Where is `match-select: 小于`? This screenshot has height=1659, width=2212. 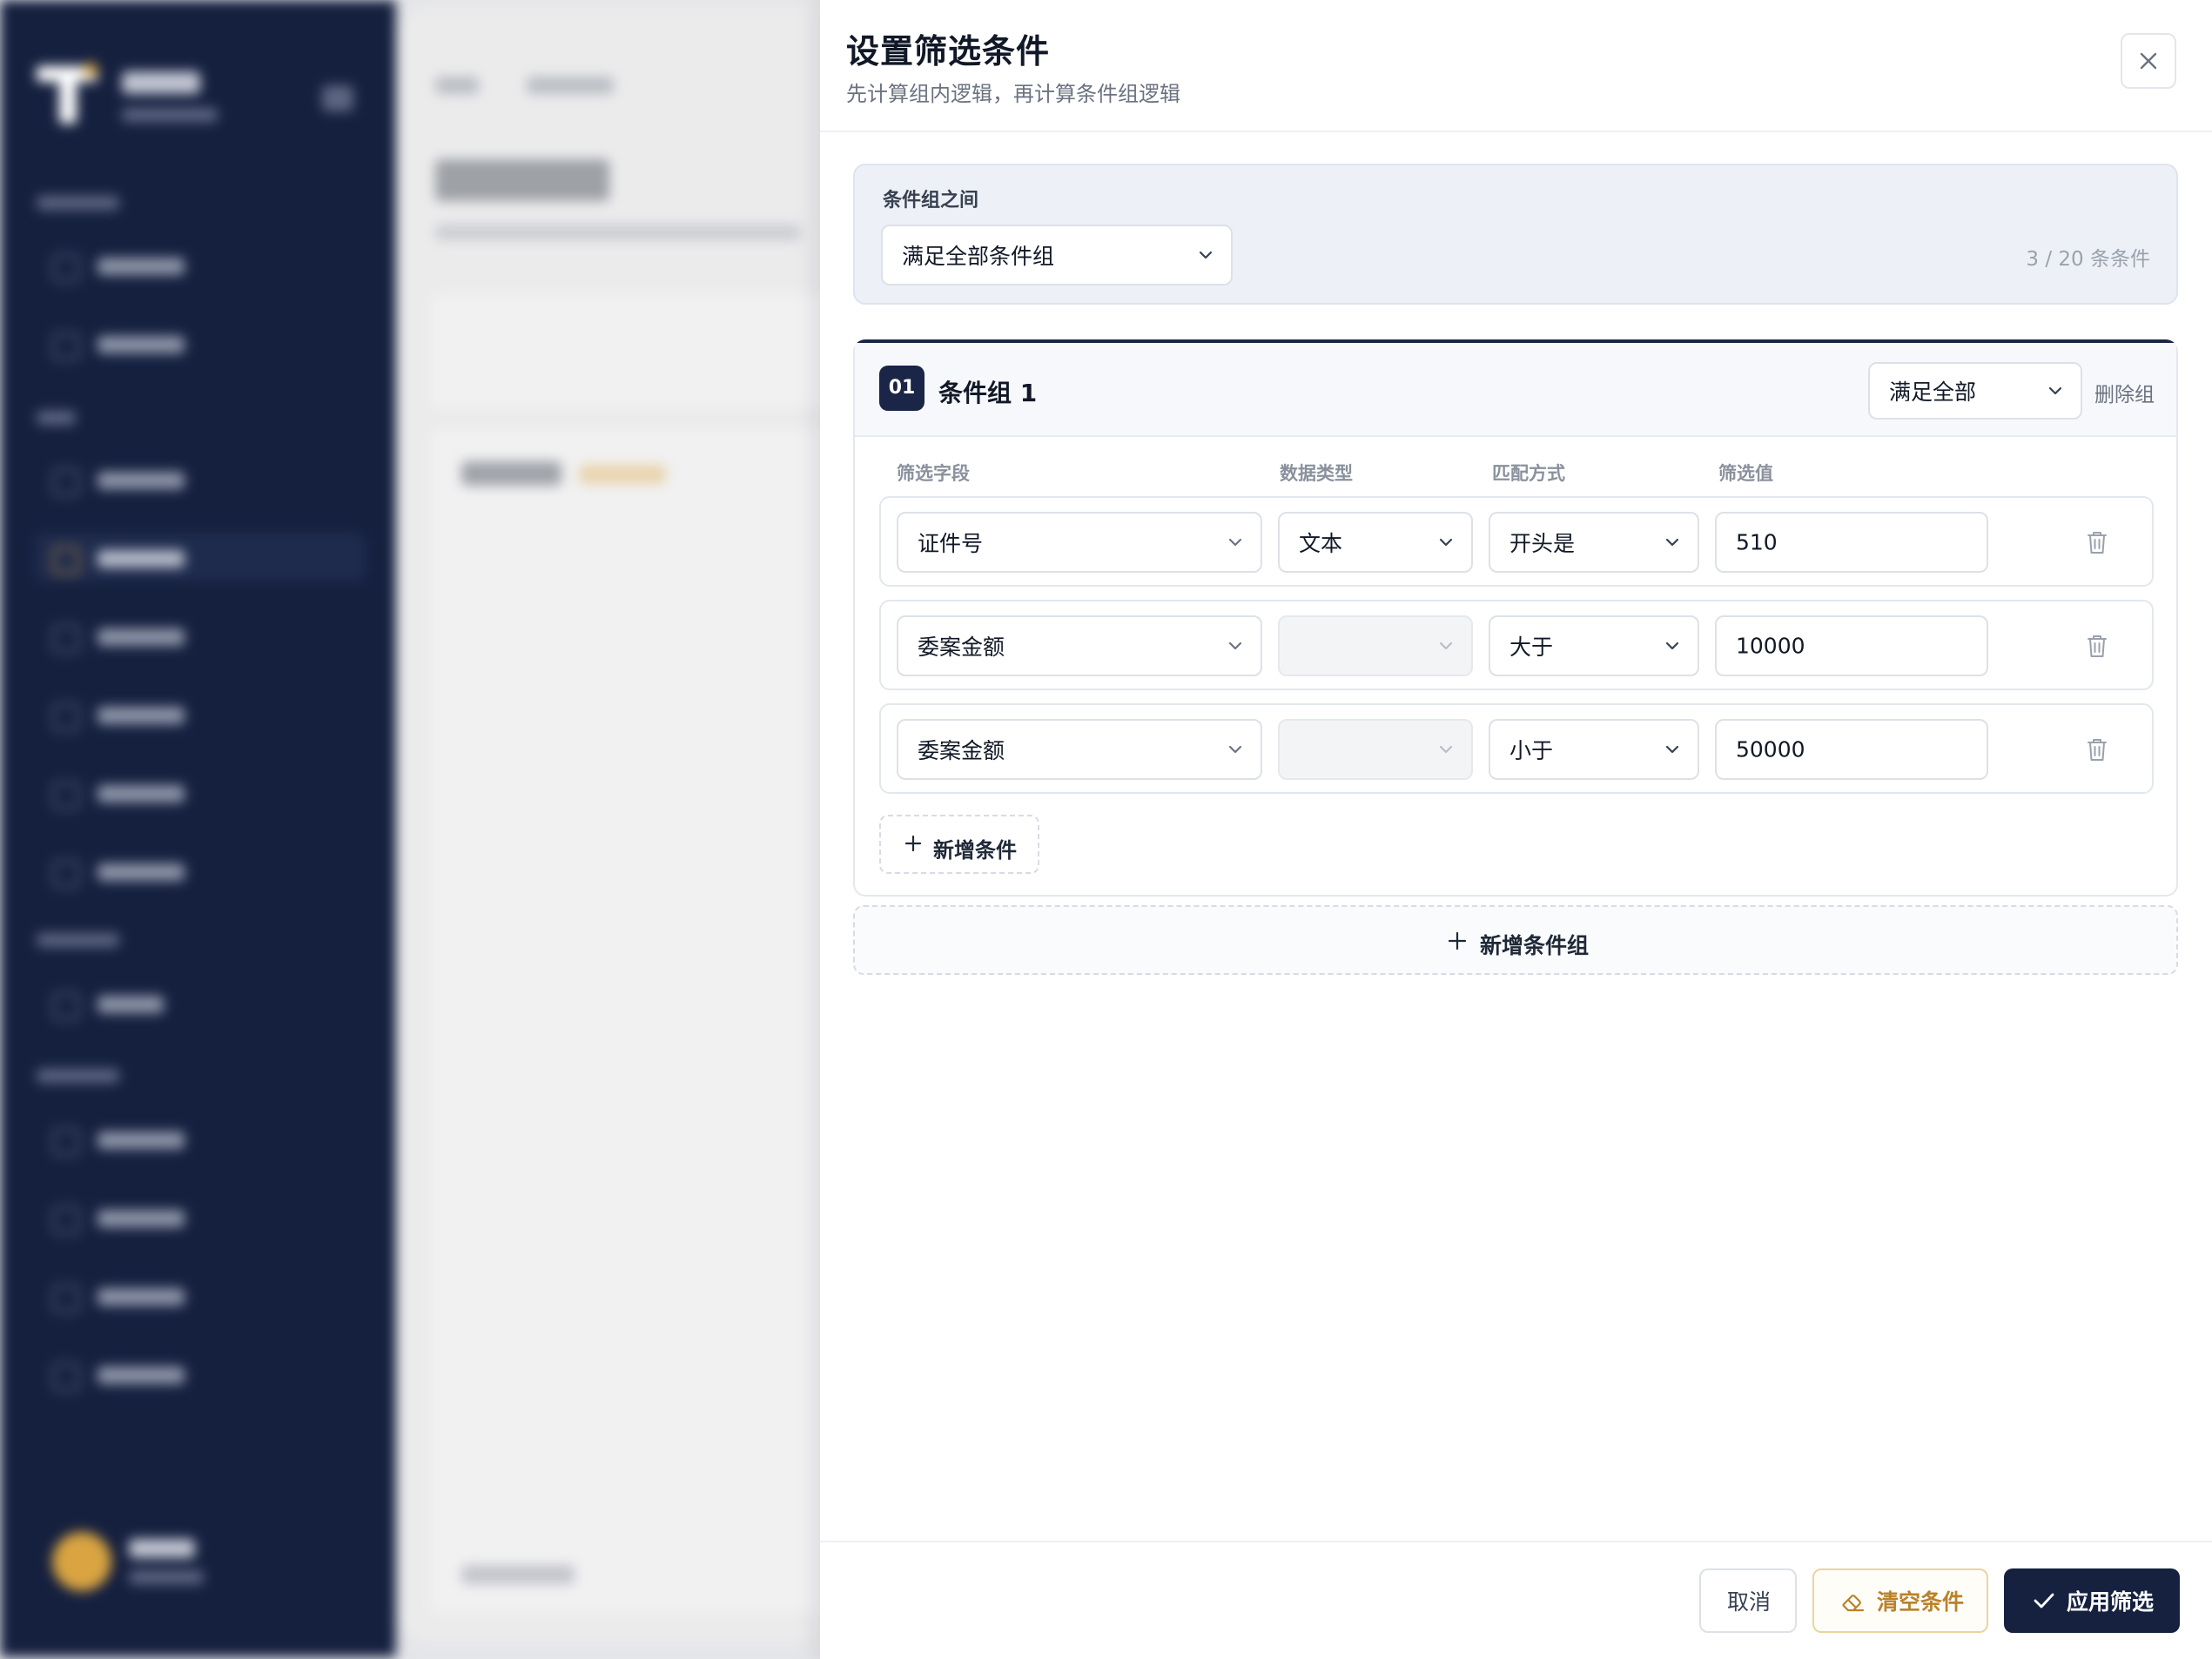
match-select: 小于 is located at coordinates (1594, 749).